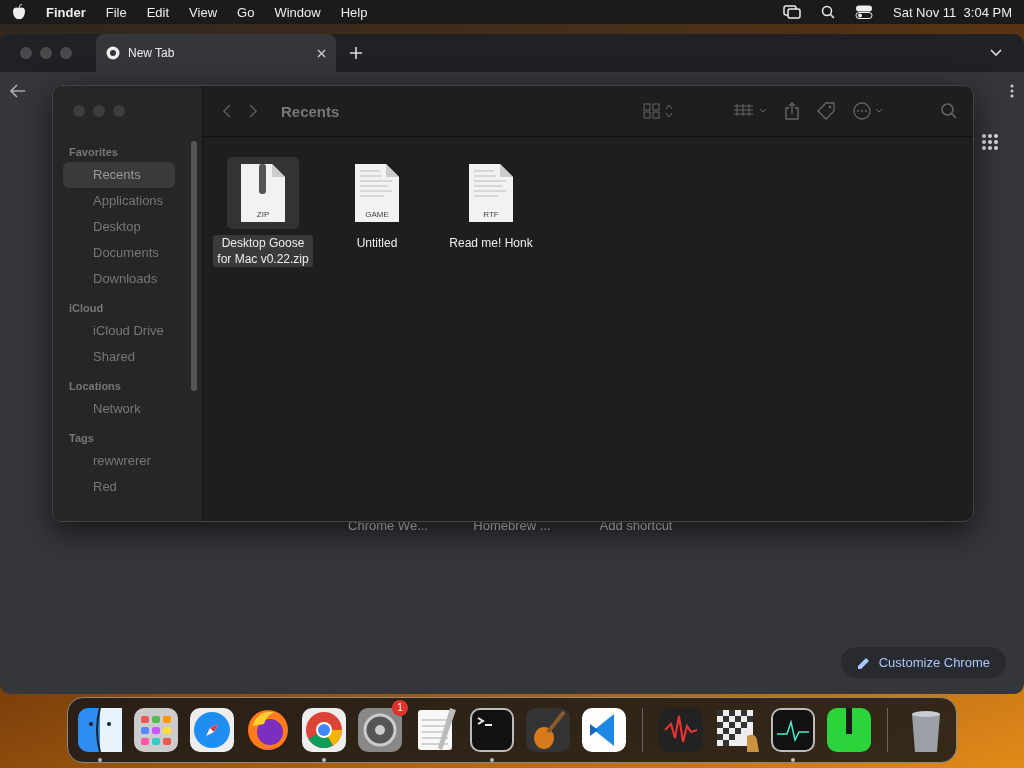 This screenshot has width=1024, height=768. I want to click on file-thumbnail: GAME, so click(377, 193).